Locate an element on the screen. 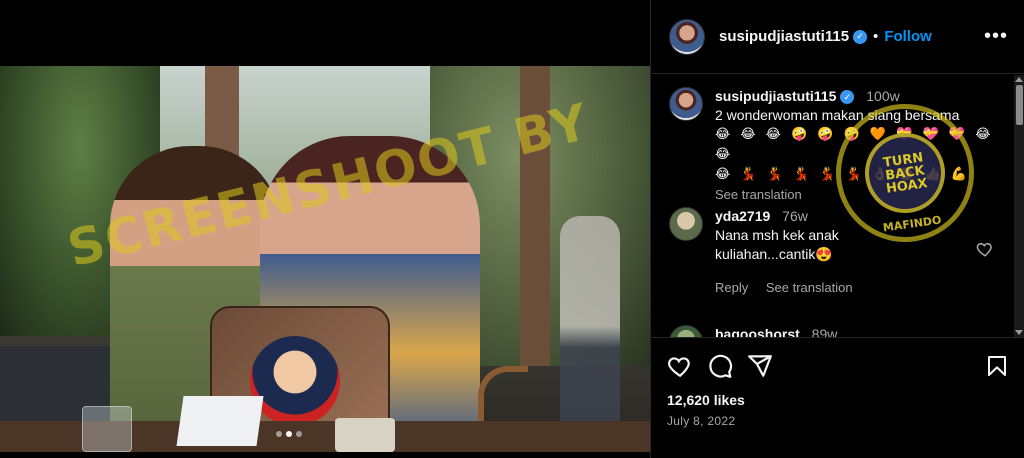 The height and width of the screenshot is (458, 1024). carousel-dots is located at coordinates (289, 434).